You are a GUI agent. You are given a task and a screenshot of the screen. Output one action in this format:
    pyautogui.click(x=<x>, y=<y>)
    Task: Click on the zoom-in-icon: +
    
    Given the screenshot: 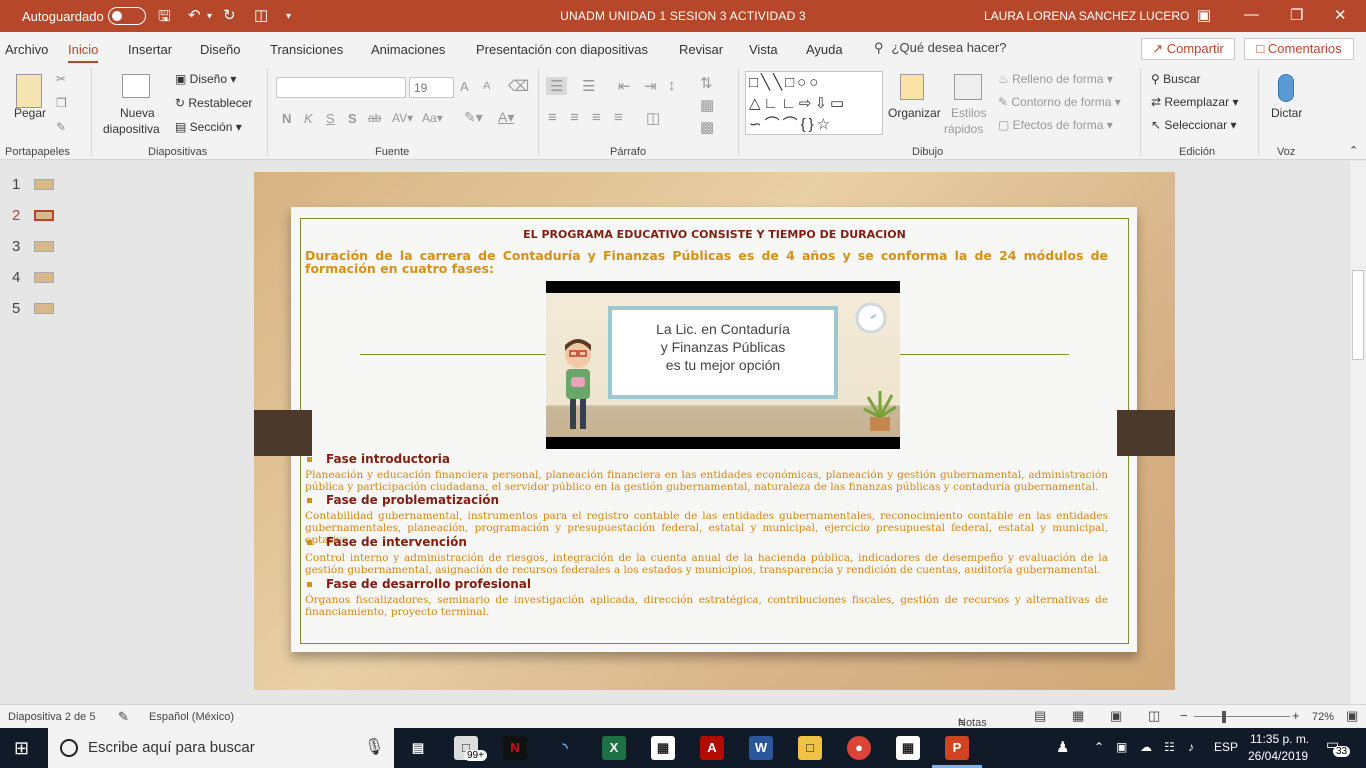 What is the action you would take?
    pyautogui.click(x=1296, y=715)
    